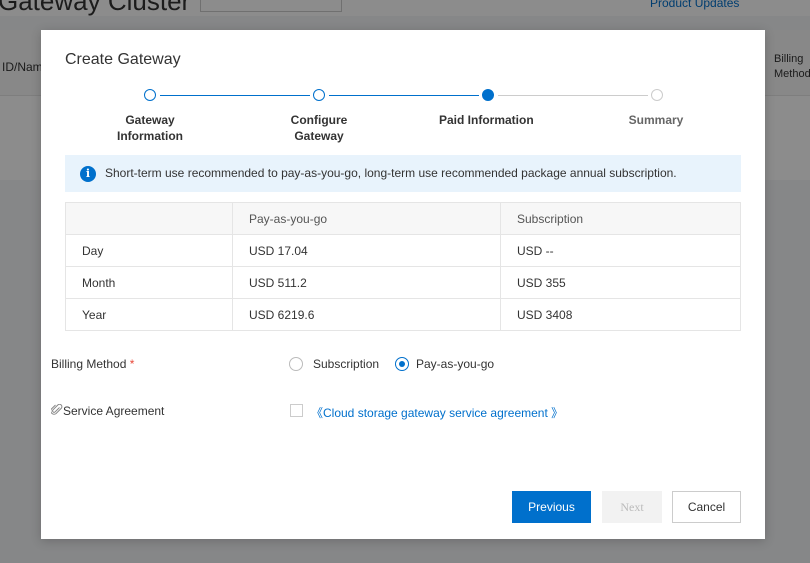 The width and height of the screenshot is (810, 563). I want to click on info-icon: i, so click(88, 174).